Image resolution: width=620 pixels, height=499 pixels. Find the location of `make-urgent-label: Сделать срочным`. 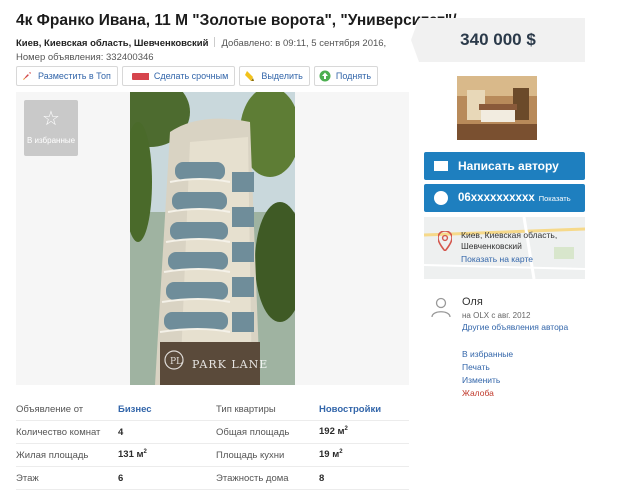

make-urgent-label: Сделать срочным is located at coordinates (191, 76).